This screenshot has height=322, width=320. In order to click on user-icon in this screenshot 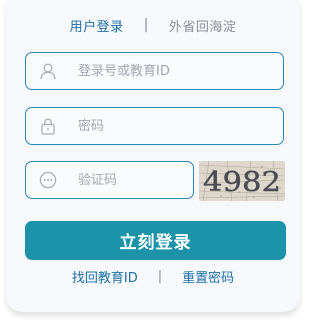, I will do `click(48, 71)`.